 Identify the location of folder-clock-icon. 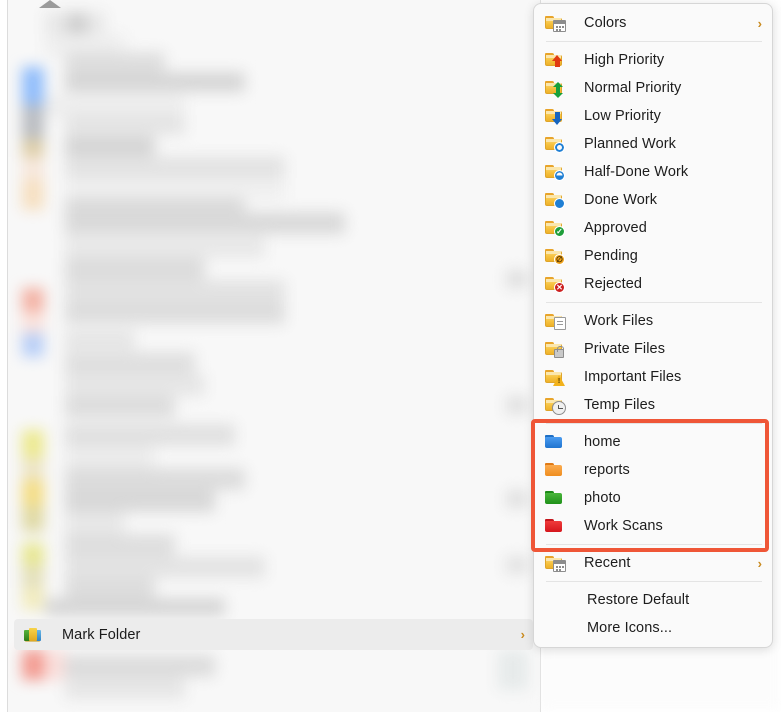
(555, 406).